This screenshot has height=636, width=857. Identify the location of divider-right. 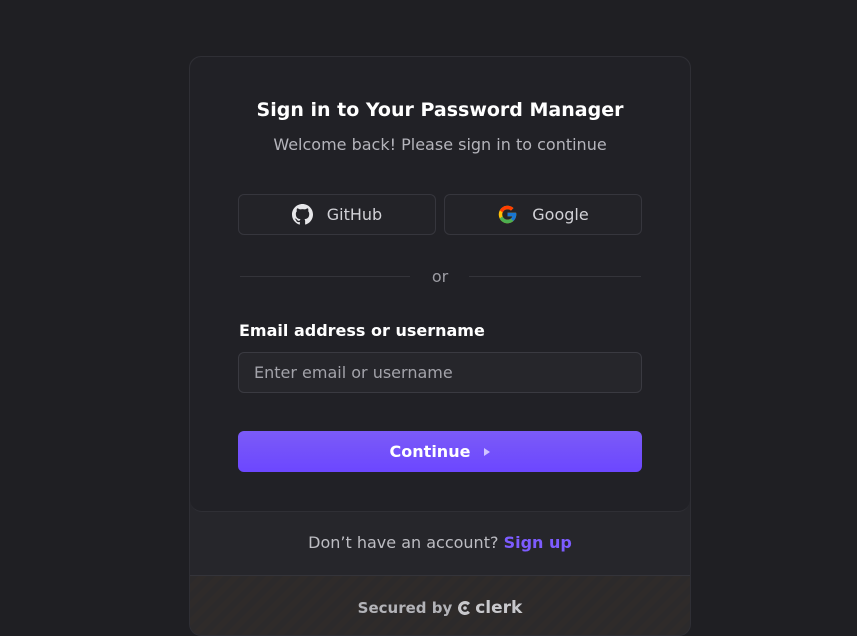
(555, 276).